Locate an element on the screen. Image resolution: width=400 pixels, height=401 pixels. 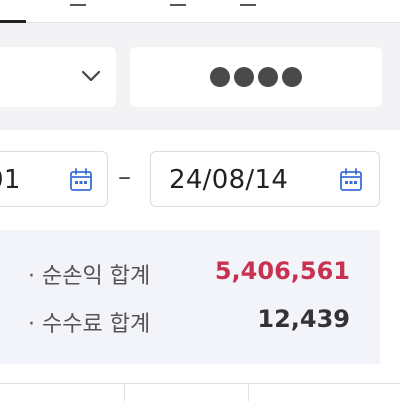
end-date-text: 24/08/14 is located at coordinates (229, 180).